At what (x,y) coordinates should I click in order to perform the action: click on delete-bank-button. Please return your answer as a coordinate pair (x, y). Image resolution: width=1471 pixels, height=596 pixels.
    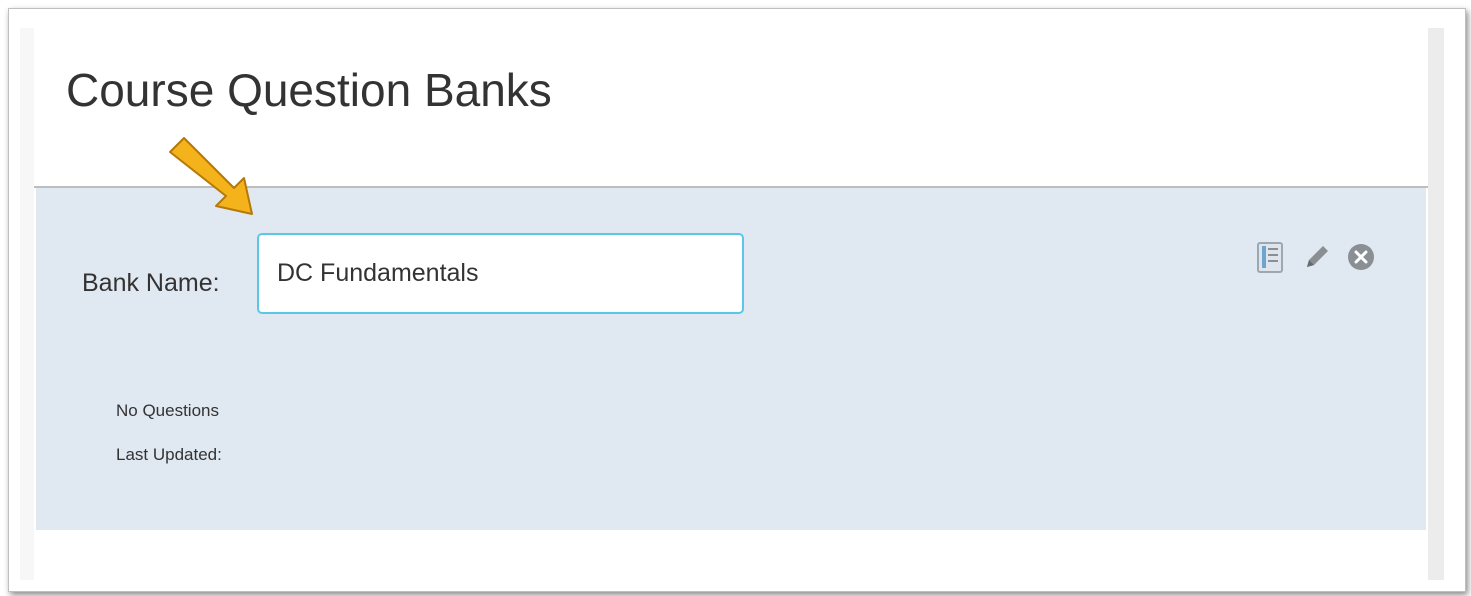
    Looking at the image, I should click on (1361, 257).